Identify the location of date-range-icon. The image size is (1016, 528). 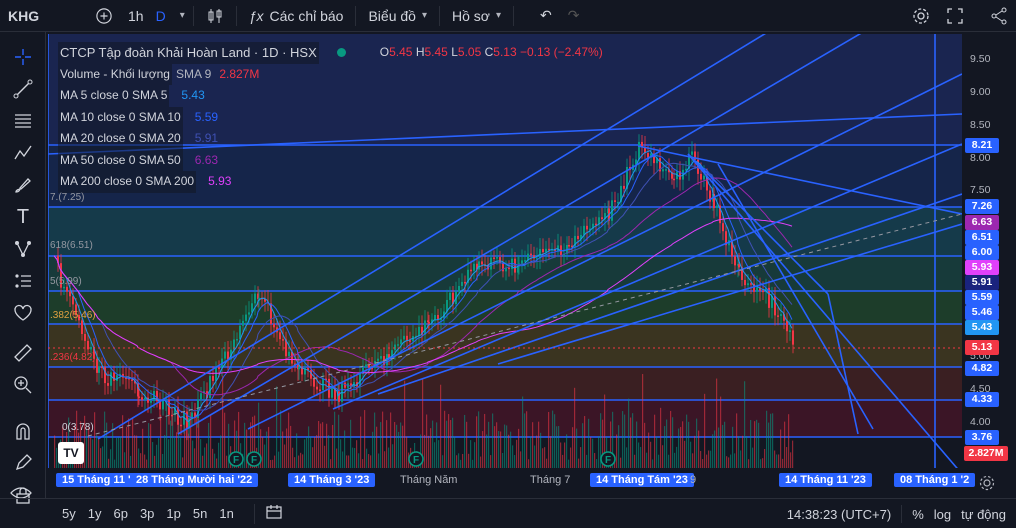
(274, 513).